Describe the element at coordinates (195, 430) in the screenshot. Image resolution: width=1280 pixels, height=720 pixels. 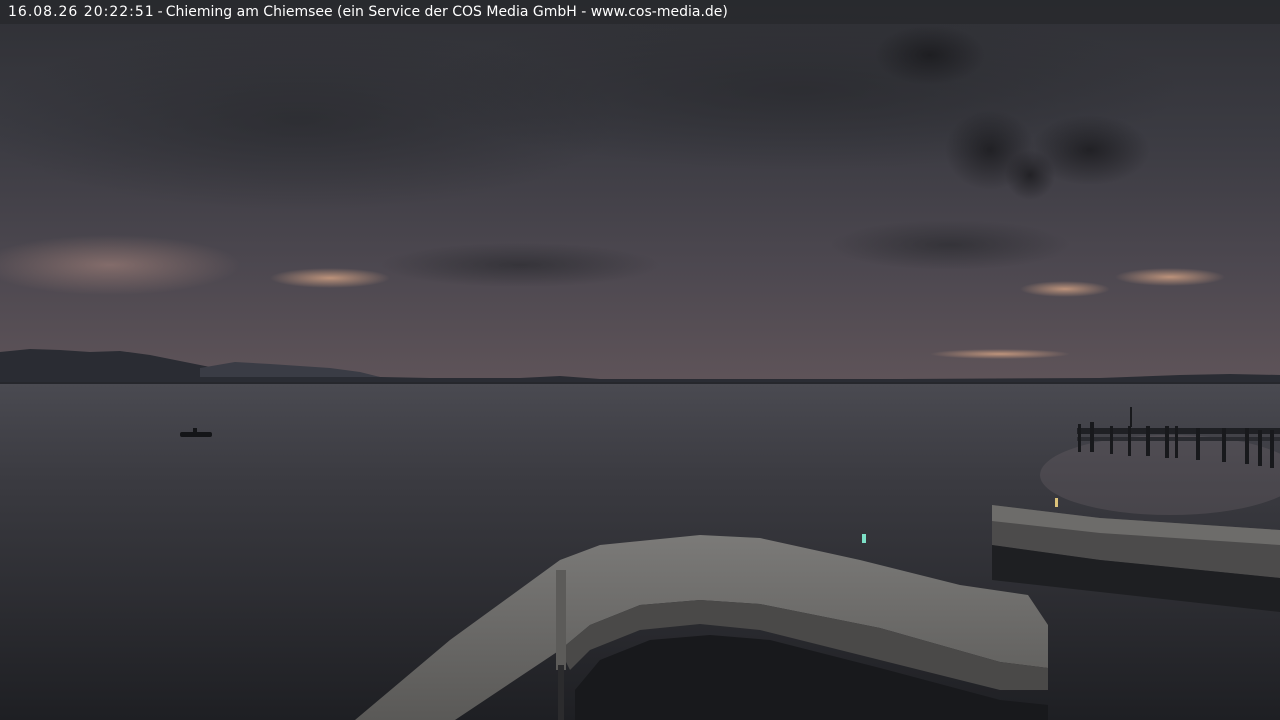
I see `boat-person` at that location.